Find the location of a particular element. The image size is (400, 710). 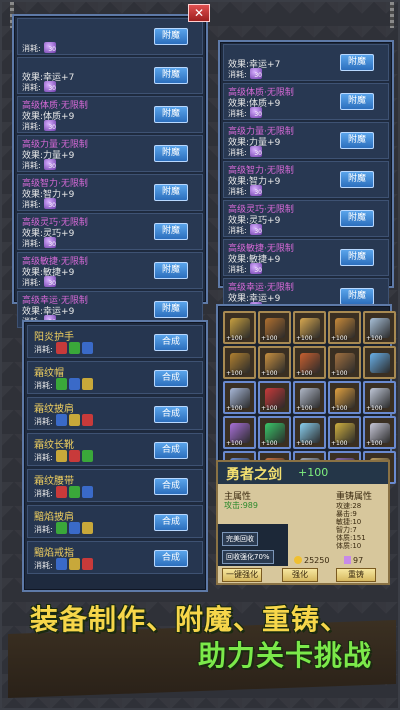

item-level: +100 is located at coordinates (313, 472).